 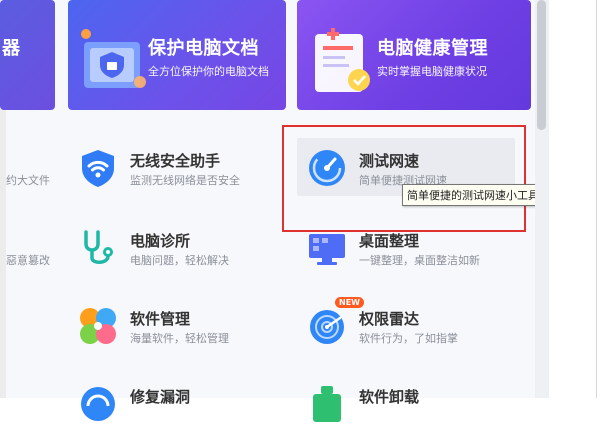 I want to click on banner-title: 保护电脑文档, so click(x=203, y=48).